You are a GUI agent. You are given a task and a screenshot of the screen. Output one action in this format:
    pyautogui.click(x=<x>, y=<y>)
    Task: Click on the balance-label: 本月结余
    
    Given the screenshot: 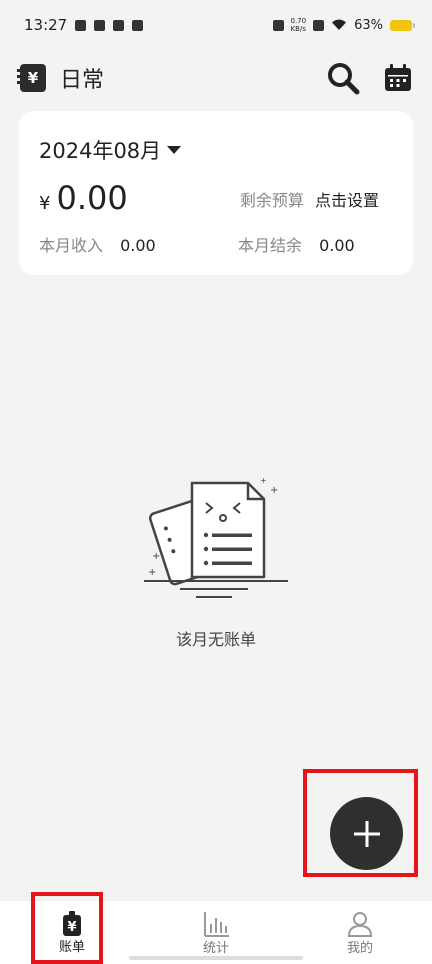 What is the action you would take?
    pyautogui.click(x=270, y=245)
    